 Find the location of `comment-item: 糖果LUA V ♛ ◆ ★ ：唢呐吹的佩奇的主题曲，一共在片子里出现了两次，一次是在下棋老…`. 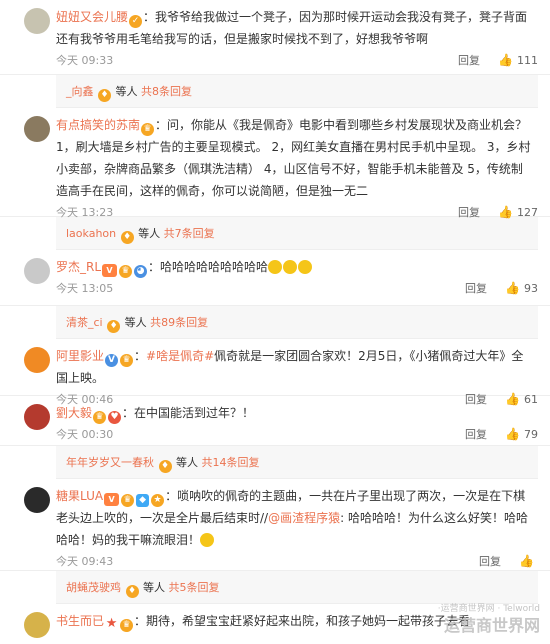

comment-item: 糖果LUA V ♛ ◆ ★ ：唢呐吹的佩奇的主题曲，一共在片子里出现了两次，一次是在下棋老… is located at coordinates (275, 525).